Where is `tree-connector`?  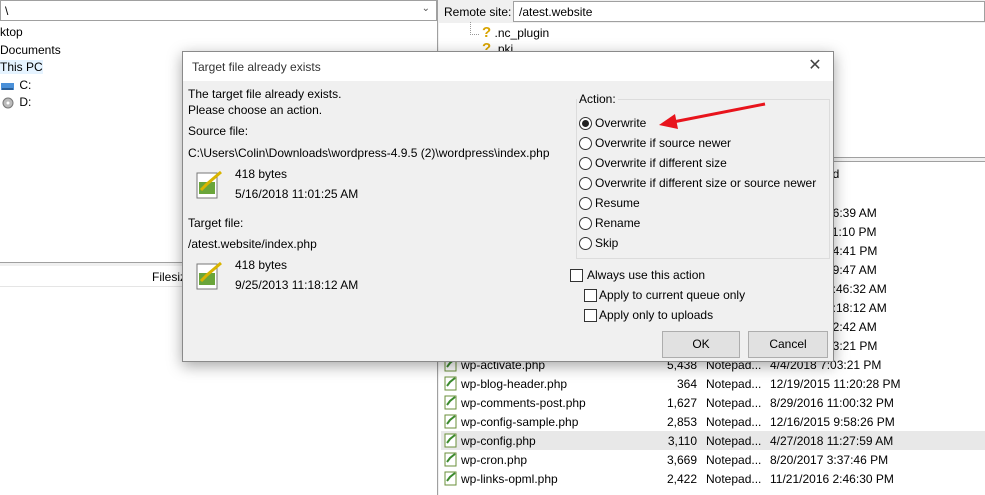
tree-connector is located at coordinates (474, 28).